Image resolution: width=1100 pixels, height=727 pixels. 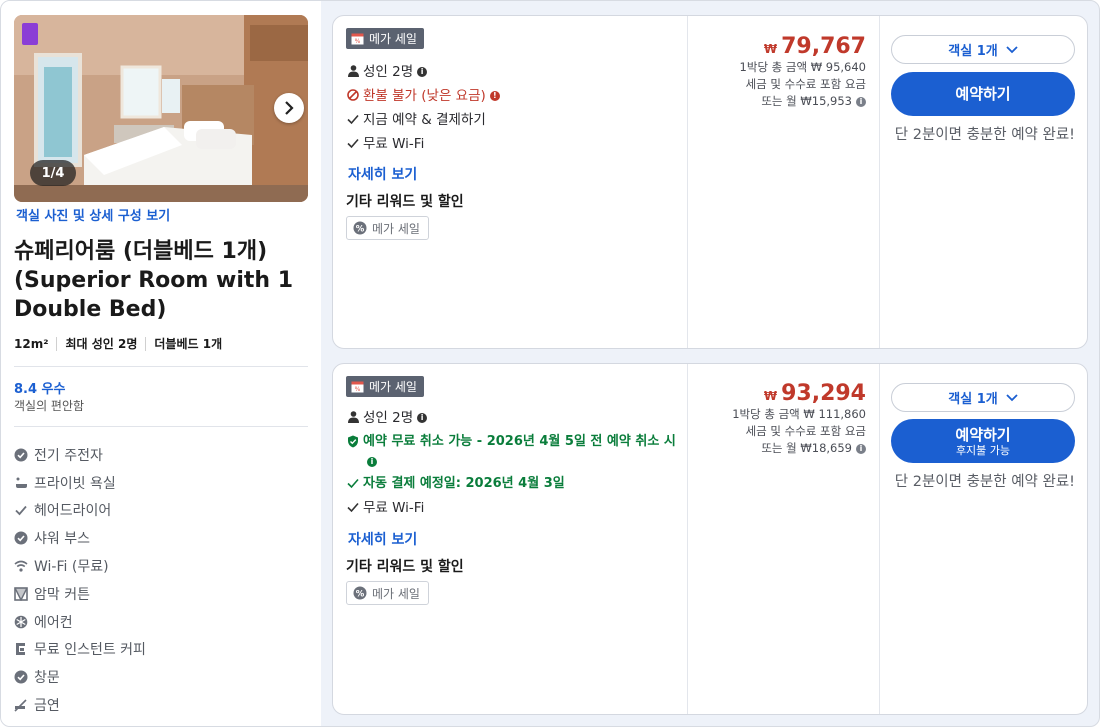 What do you see at coordinates (80, 455) in the screenshot?
I see `amenity-item: 전기 주전자` at bounding box center [80, 455].